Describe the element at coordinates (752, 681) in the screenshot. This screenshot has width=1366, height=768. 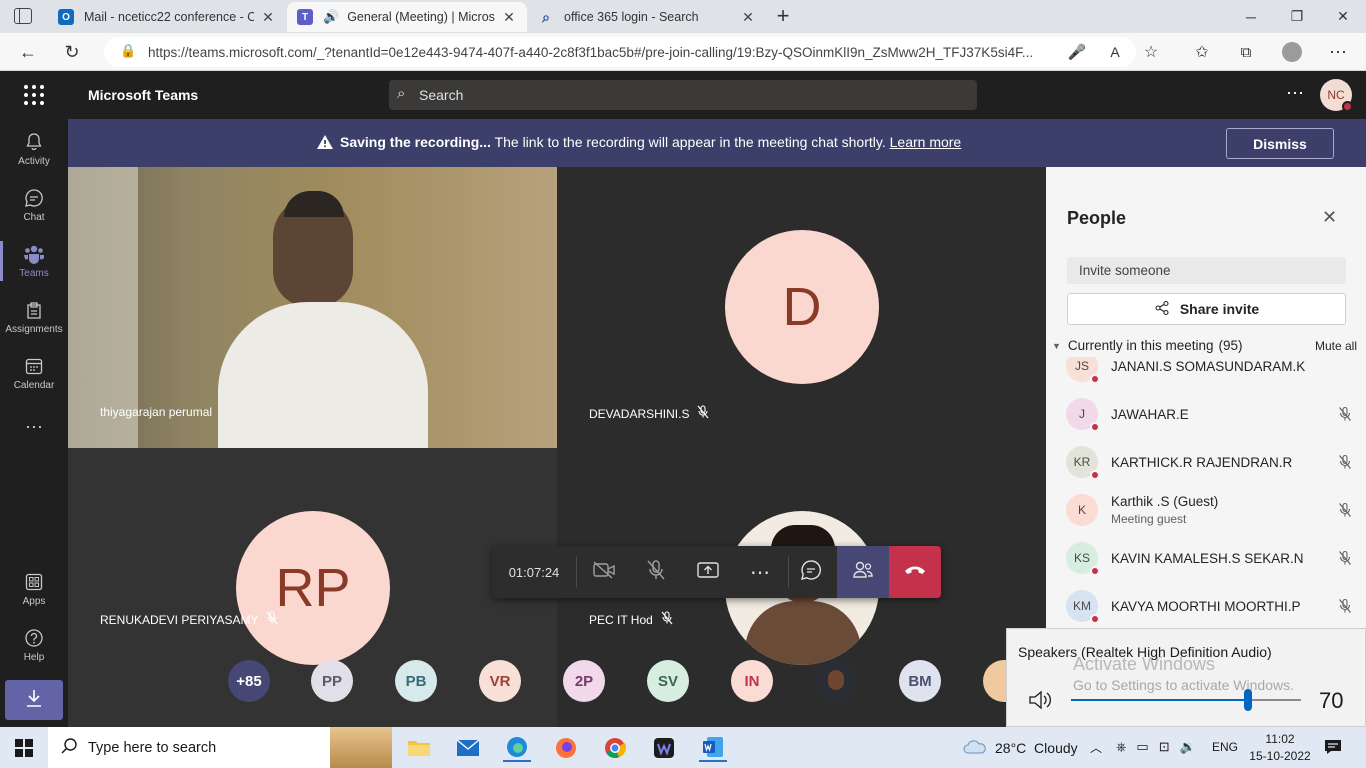
I see `participant-bubble: IN` at that location.